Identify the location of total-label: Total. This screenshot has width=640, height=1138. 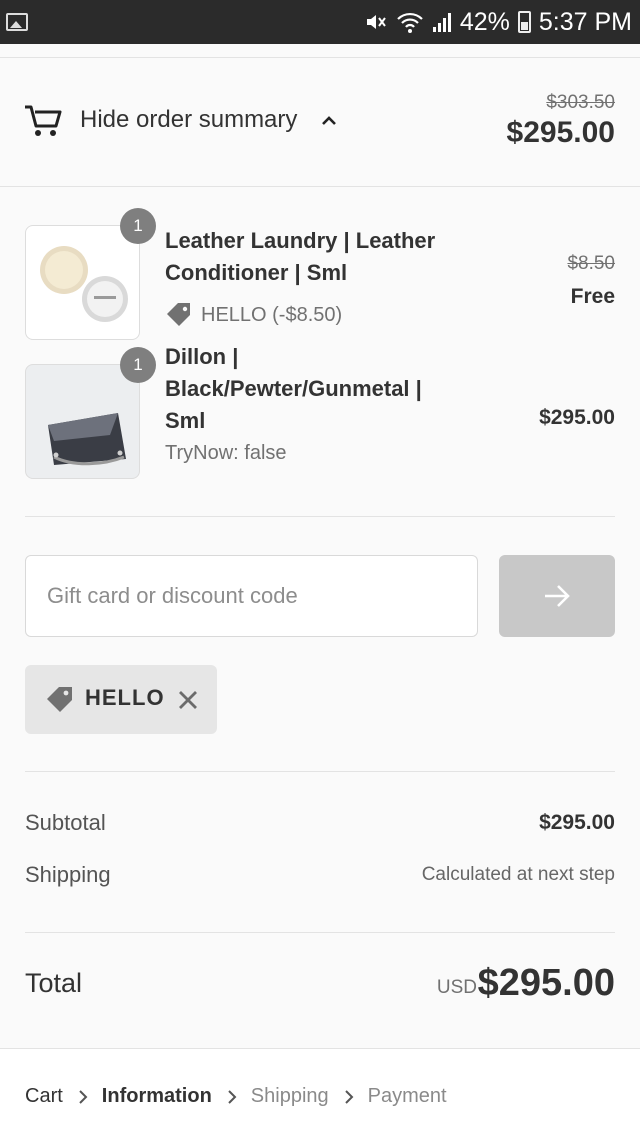
(54, 983).